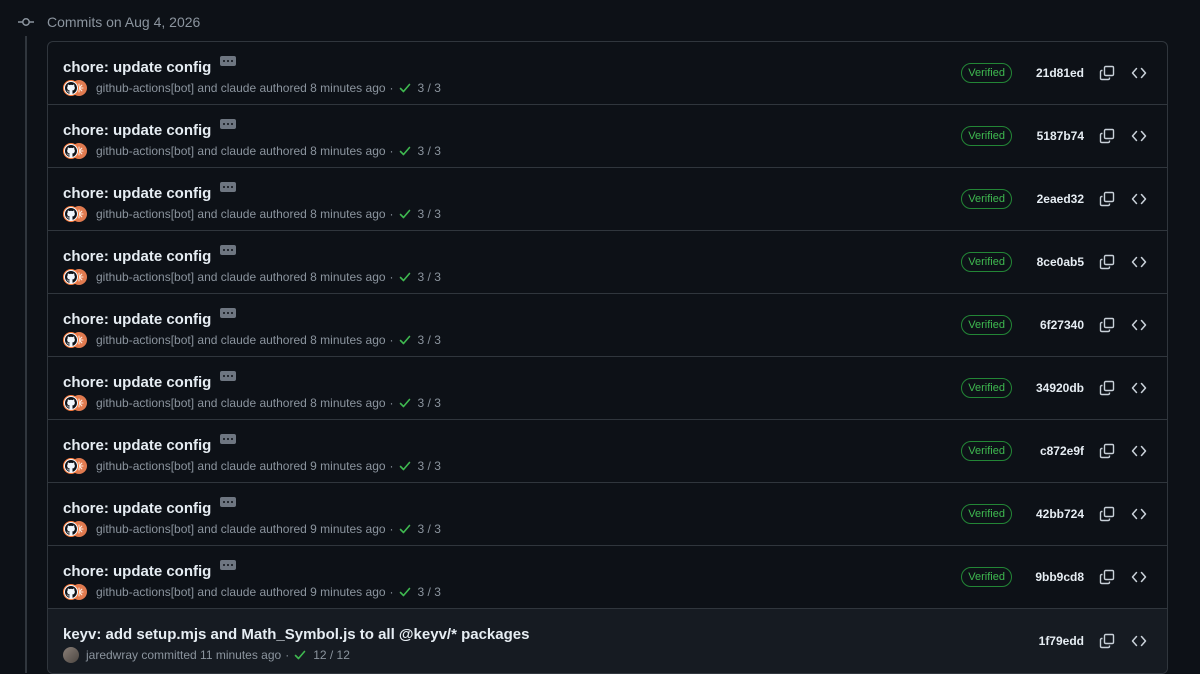 Image resolution: width=1200 pixels, height=674 pixels. What do you see at coordinates (1048, 199) in the screenshot?
I see `commit-sha-link: 2eaed32` at bounding box center [1048, 199].